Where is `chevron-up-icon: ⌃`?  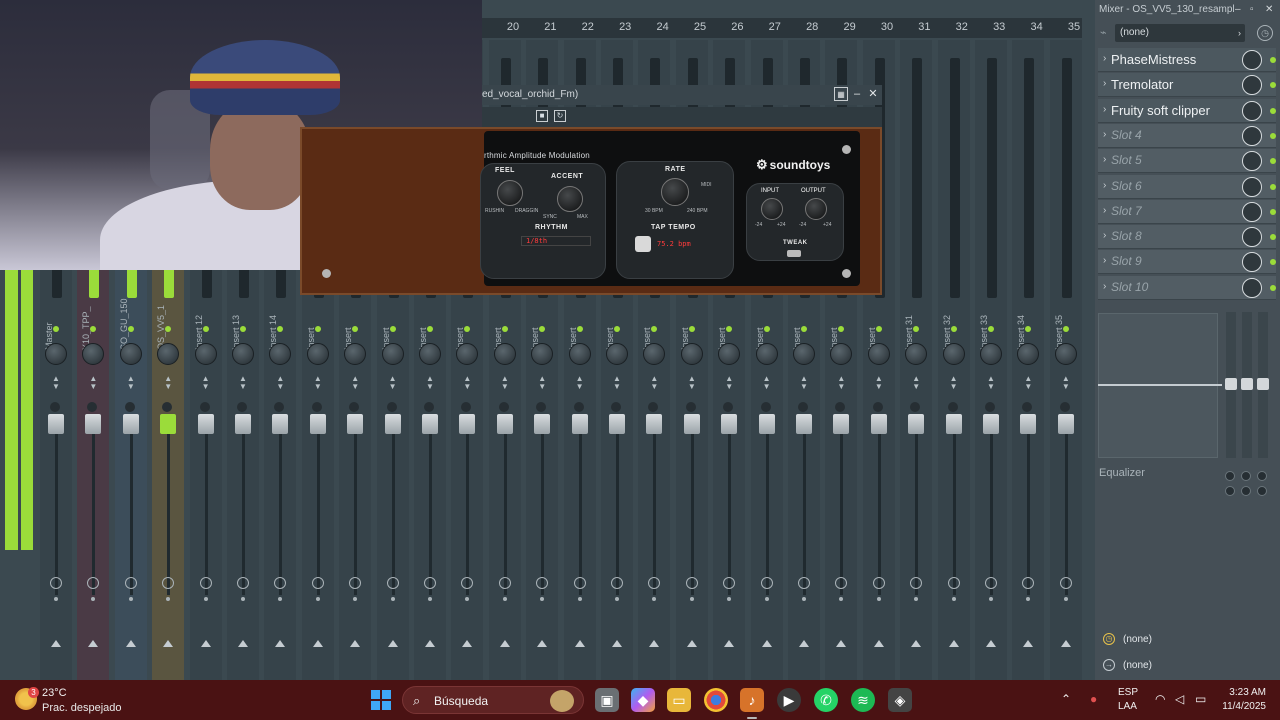 chevron-up-icon: ⌃ is located at coordinates (1066, 699).